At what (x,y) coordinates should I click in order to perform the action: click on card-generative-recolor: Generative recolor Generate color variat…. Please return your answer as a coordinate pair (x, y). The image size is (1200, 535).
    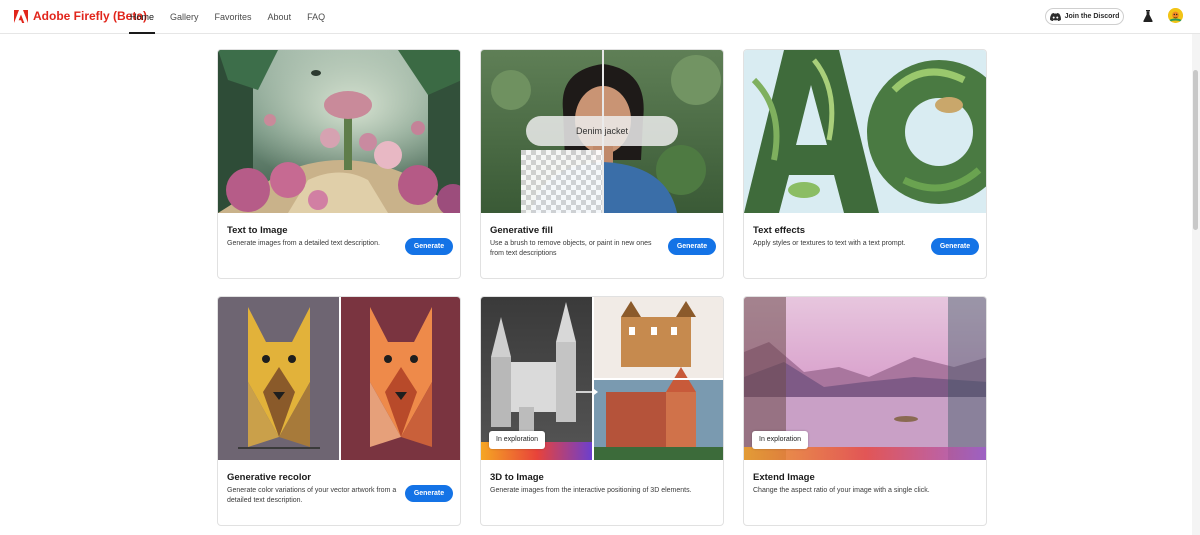
    Looking at the image, I should click on (339, 411).